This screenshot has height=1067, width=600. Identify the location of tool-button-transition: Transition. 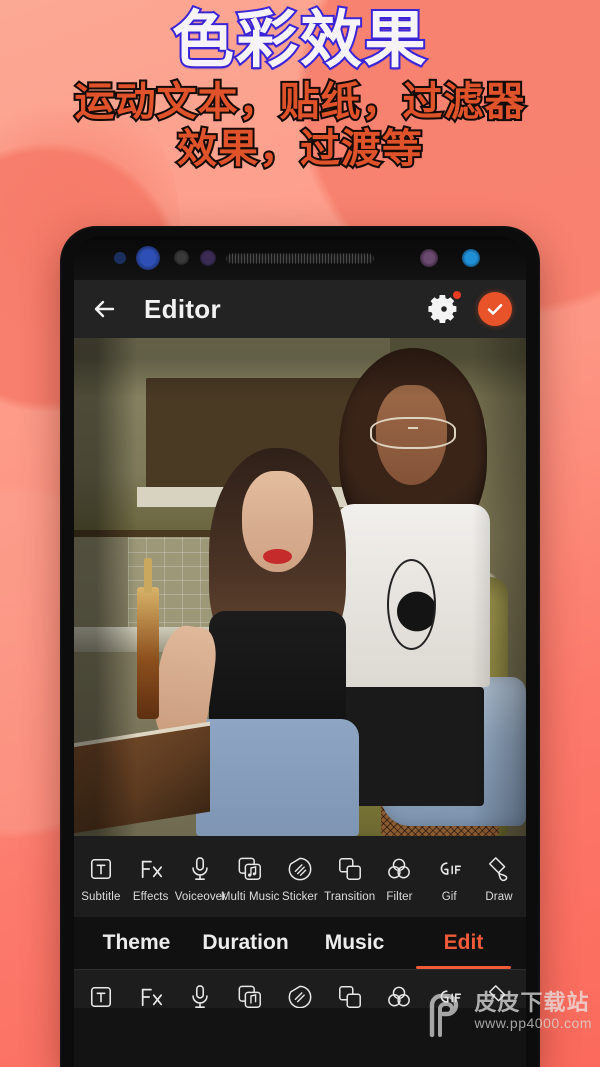
(350, 878).